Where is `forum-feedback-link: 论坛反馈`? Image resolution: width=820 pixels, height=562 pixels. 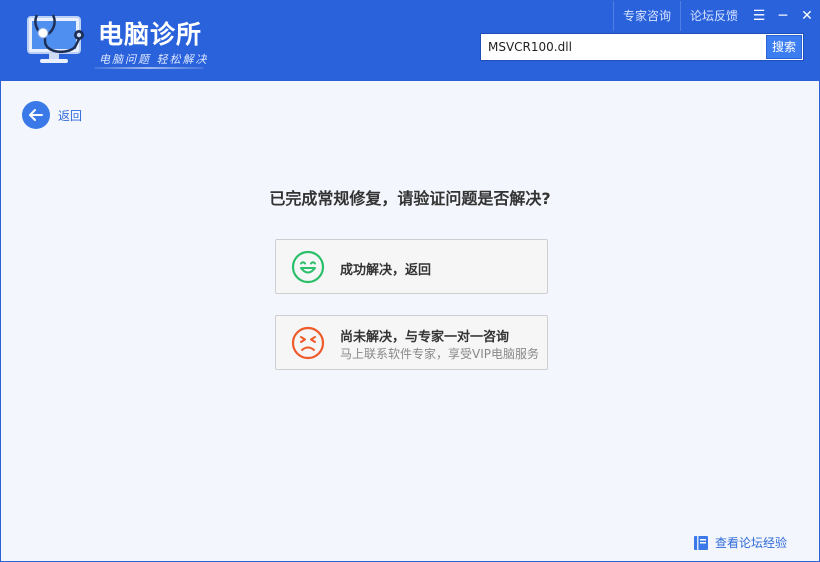
forum-feedback-link: 论坛反馈 is located at coordinates (713, 16).